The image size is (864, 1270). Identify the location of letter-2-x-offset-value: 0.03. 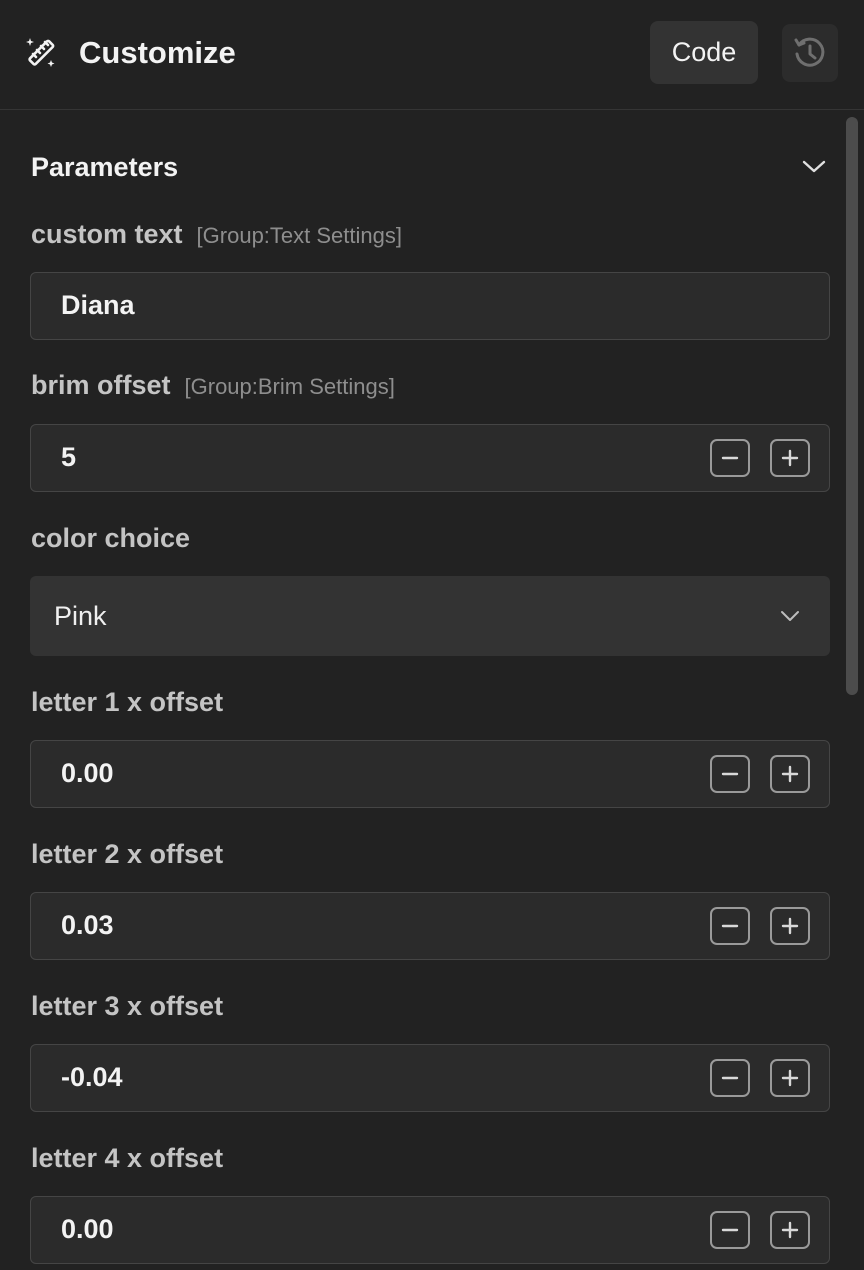
(87, 925).